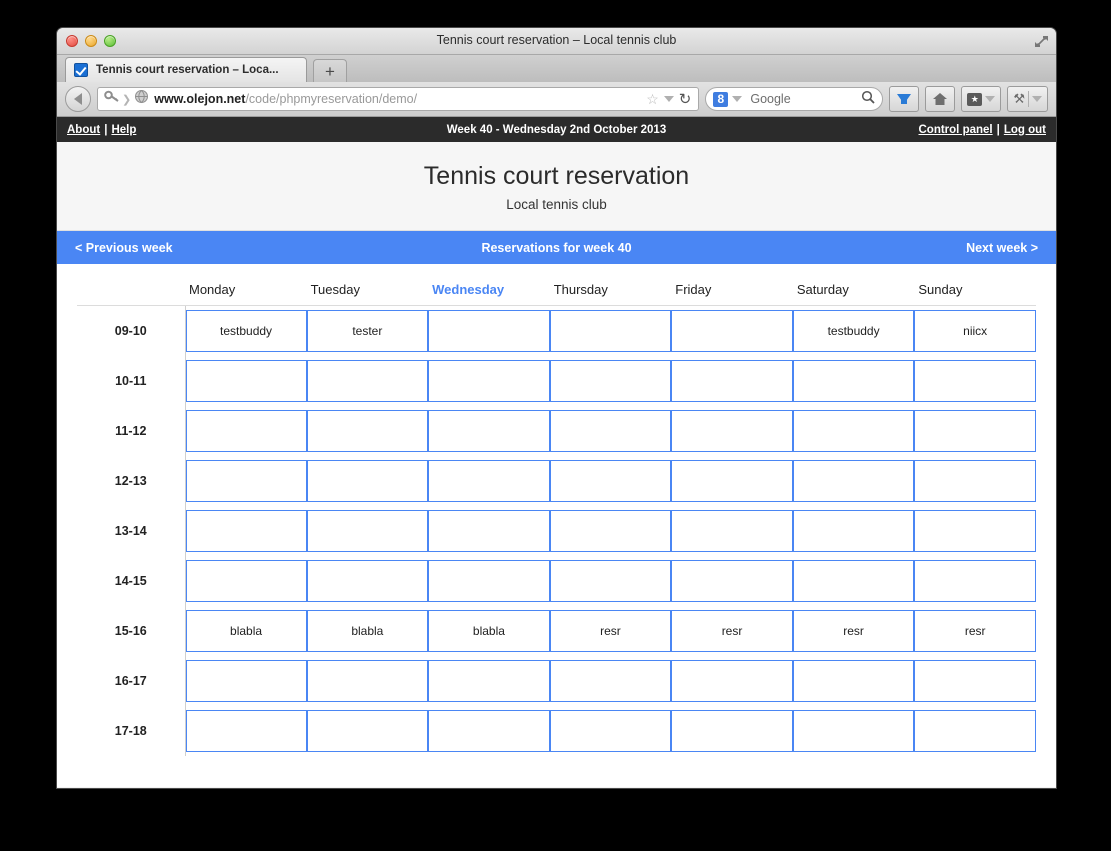 This screenshot has width=1111, height=851. Describe the element at coordinates (904, 99) in the screenshot. I see `download-button` at that location.